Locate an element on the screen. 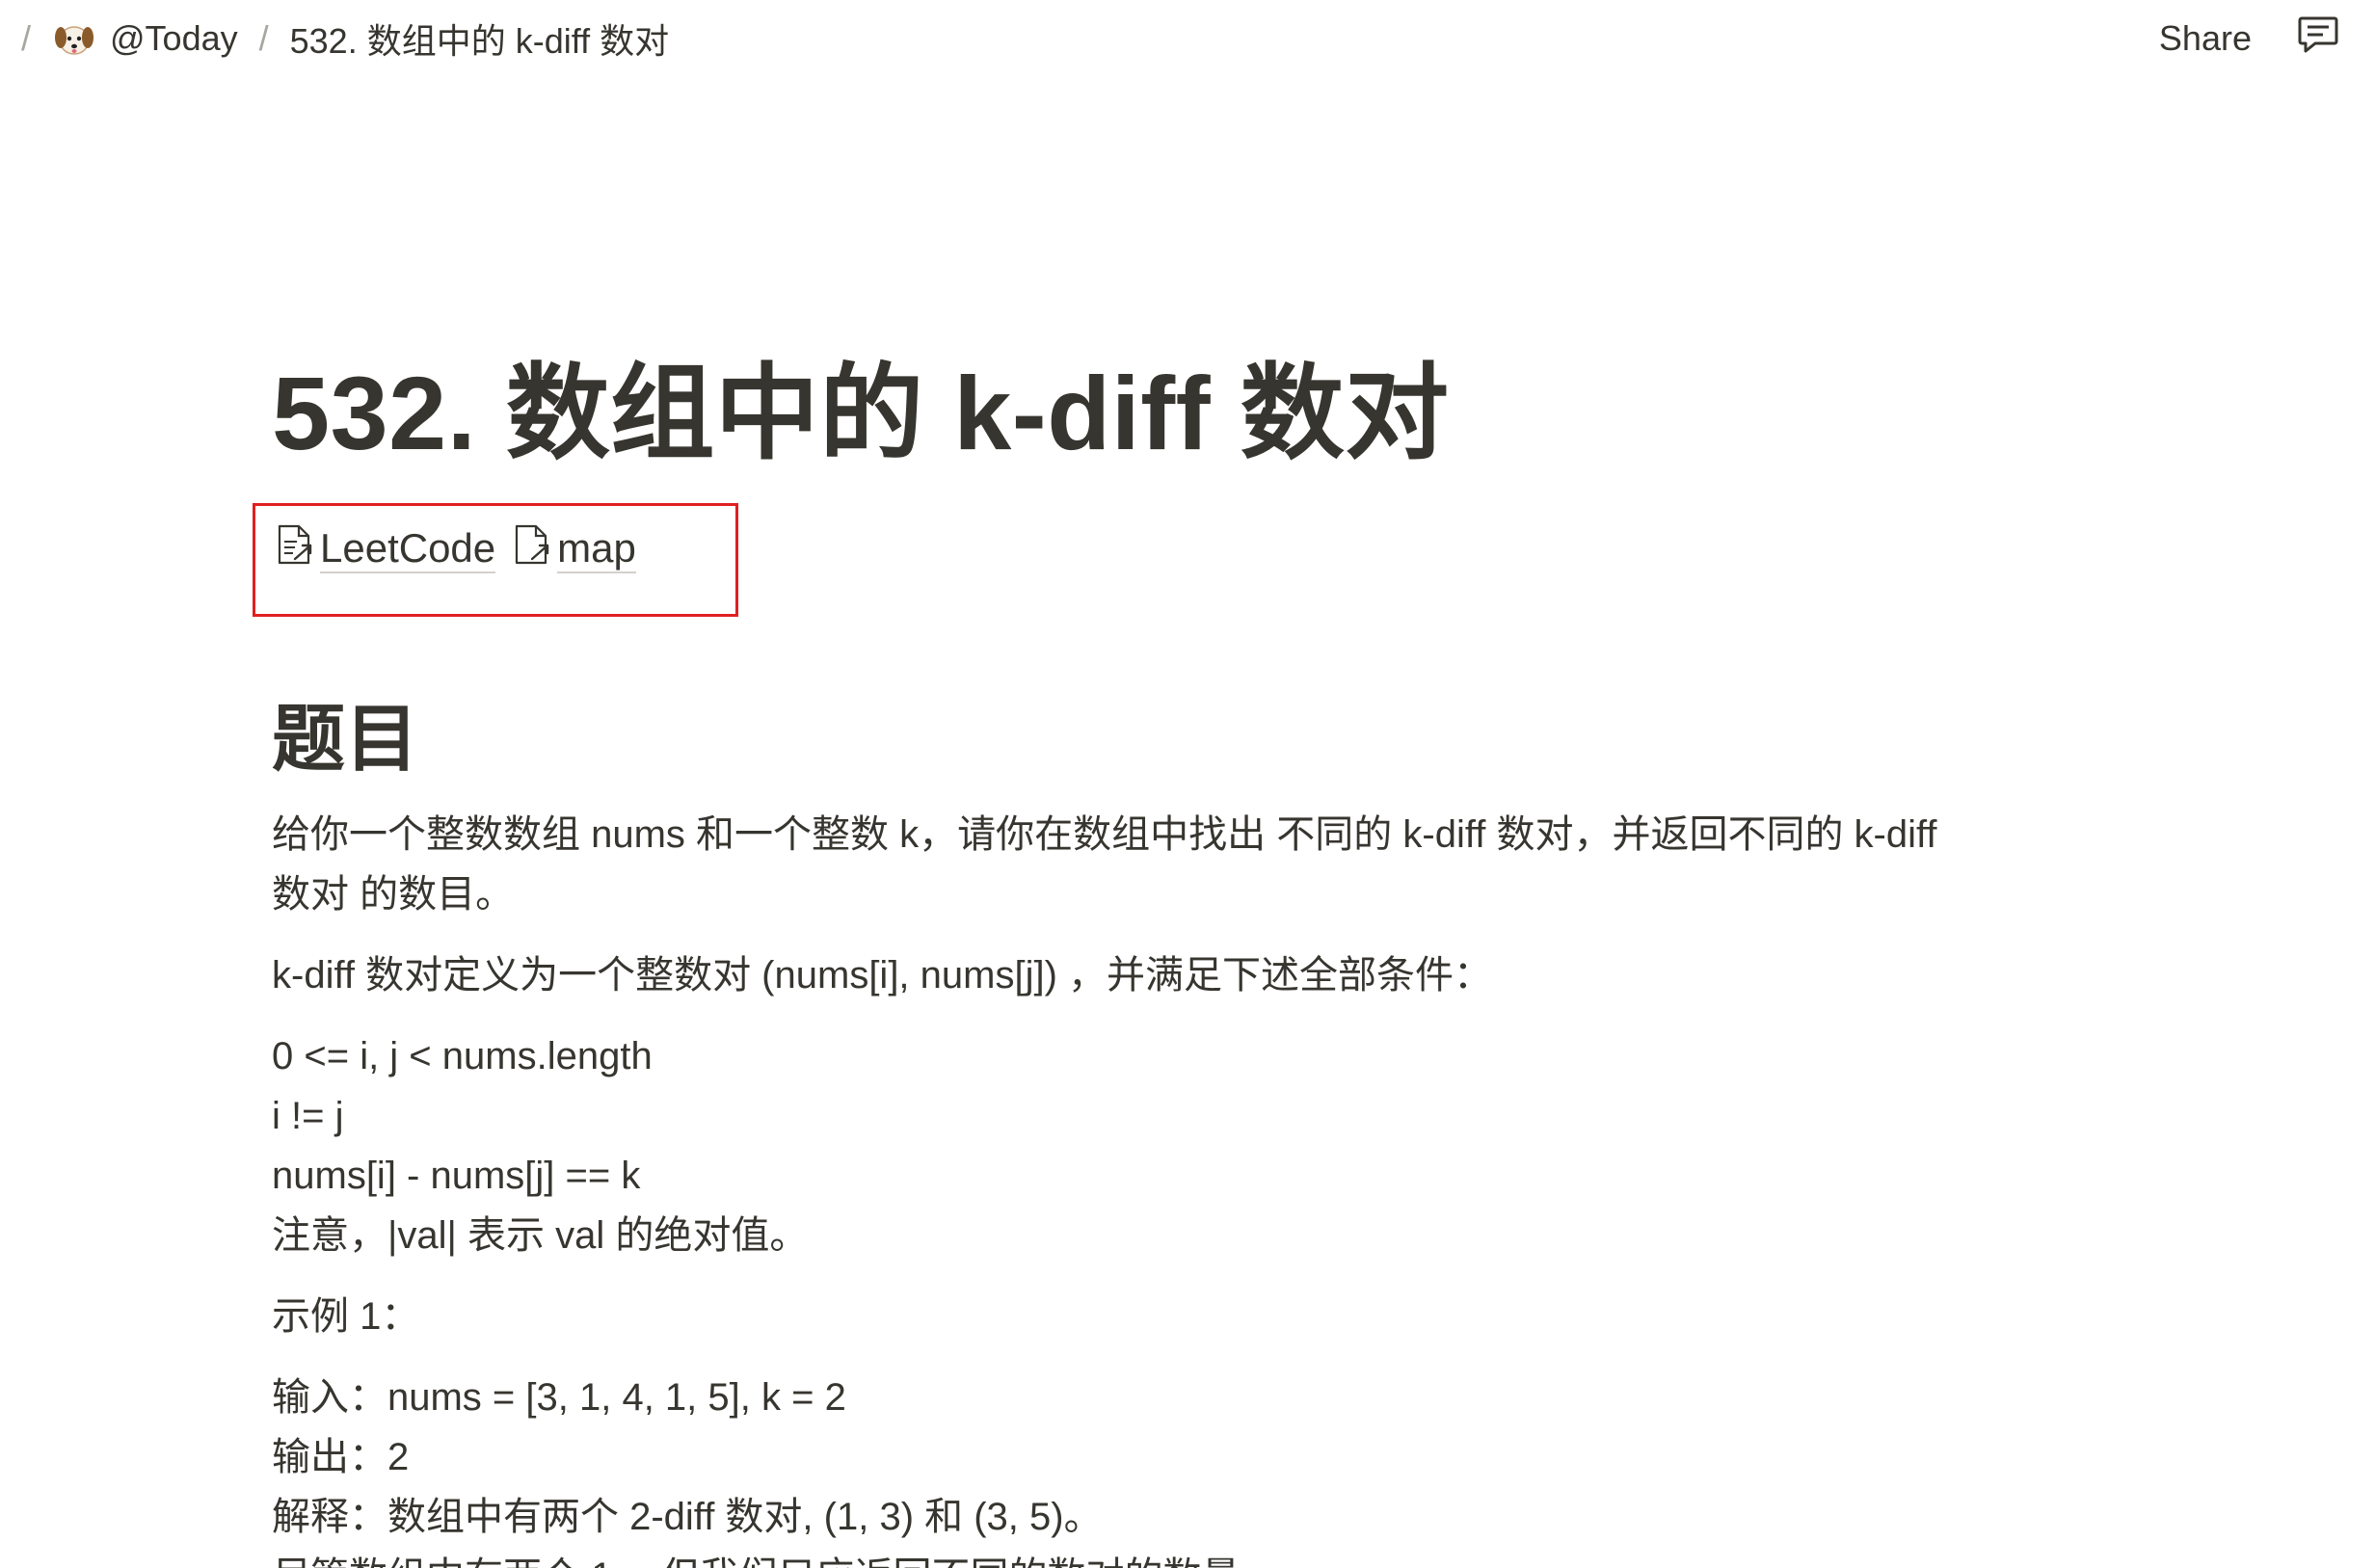 This screenshot has width=2375, height=1568. example-line: 输入：nums = [3, 1, 4, 1, 5], k = 2 is located at coordinates (559, 1397).